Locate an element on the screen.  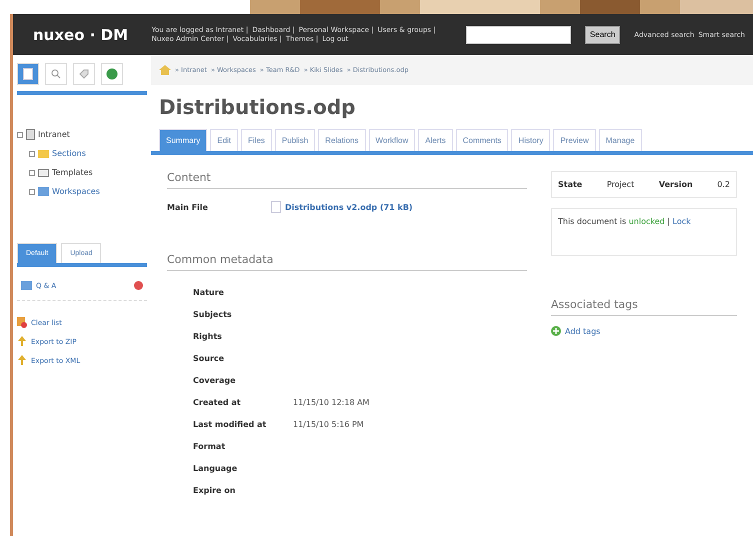
field-label: Rights is located at coordinates (208, 336).